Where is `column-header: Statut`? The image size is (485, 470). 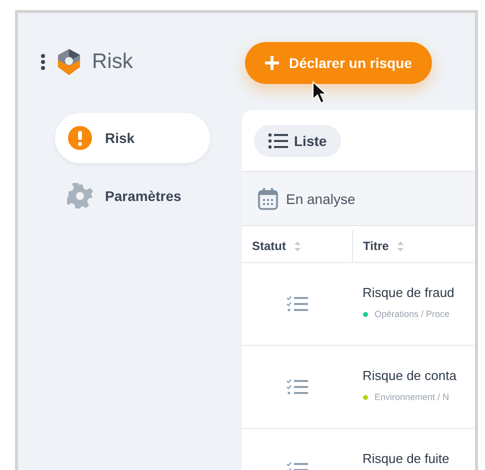 column-header: Statut is located at coordinates (276, 246).